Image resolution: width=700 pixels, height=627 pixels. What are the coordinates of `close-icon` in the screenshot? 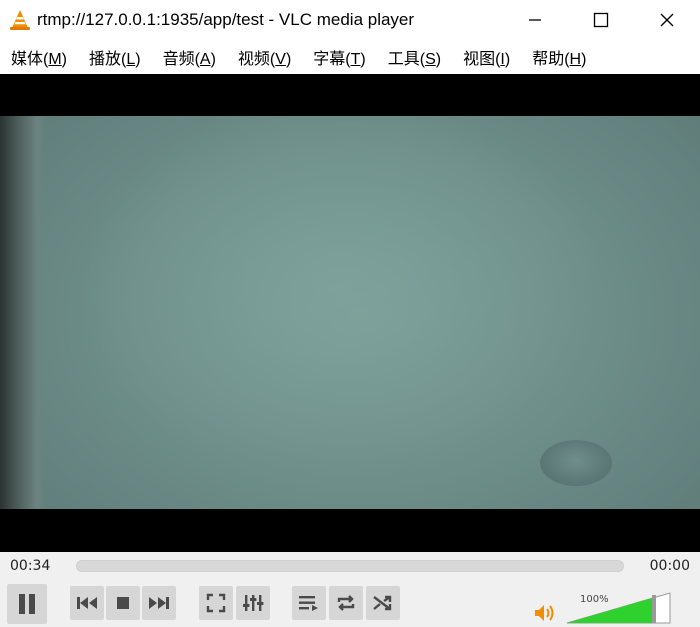 It's located at (667, 20).